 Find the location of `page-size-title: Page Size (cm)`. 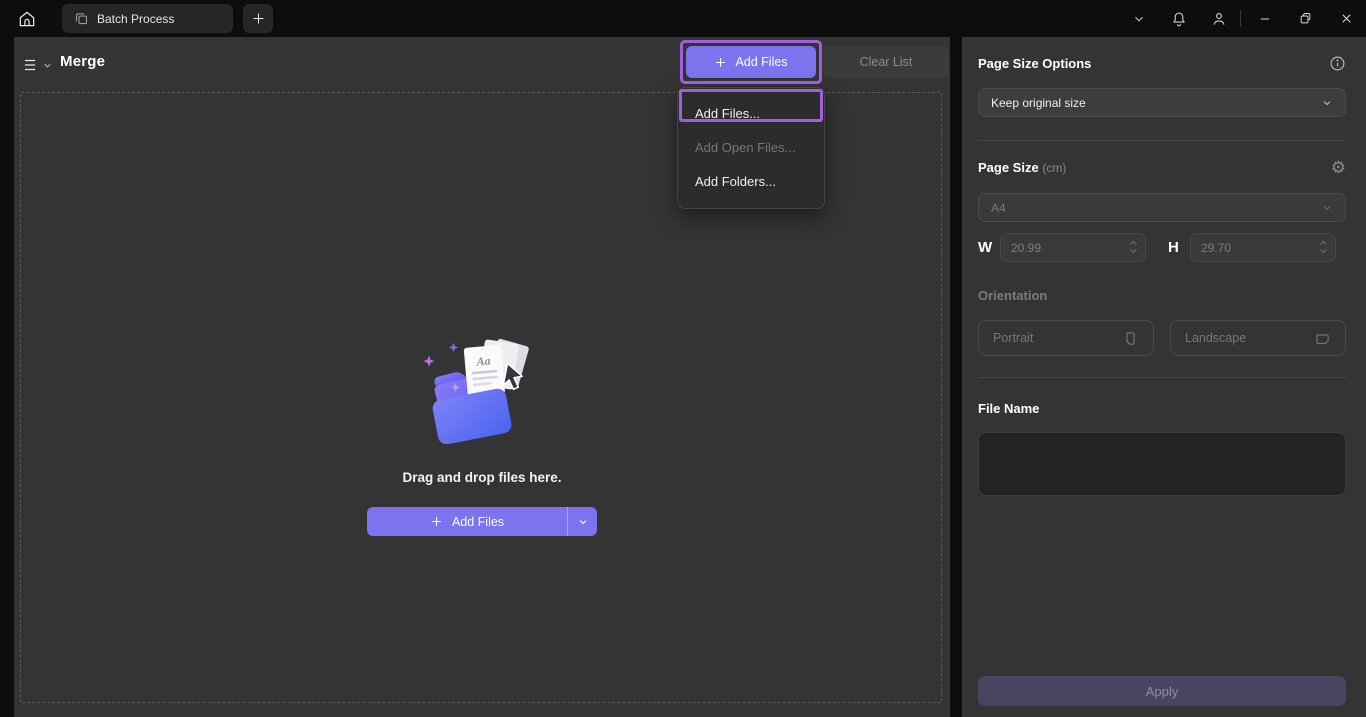

page-size-title: Page Size (cm) is located at coordinates (1022, 167).